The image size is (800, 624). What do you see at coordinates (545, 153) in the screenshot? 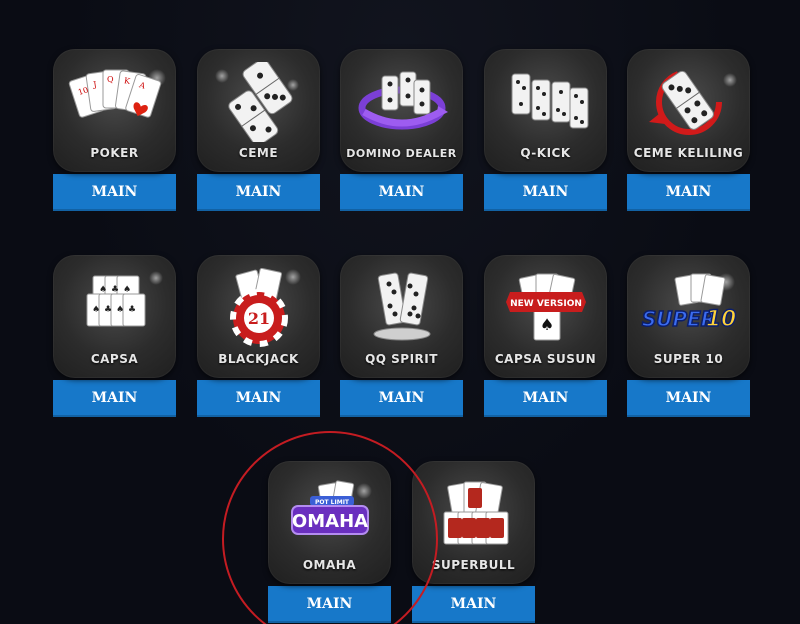
I see `game-label: Q-KICK` at bounding box center [545, 153].